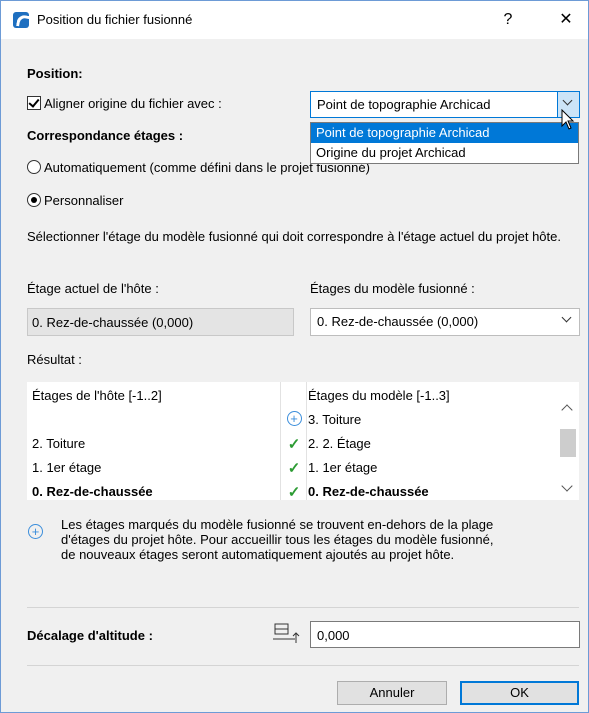 This screenshot has height=713, width=589. Describe the element at coordinates (333, 635) in the screenshot. I see `elevation-offset-value: 0,000` at that location.